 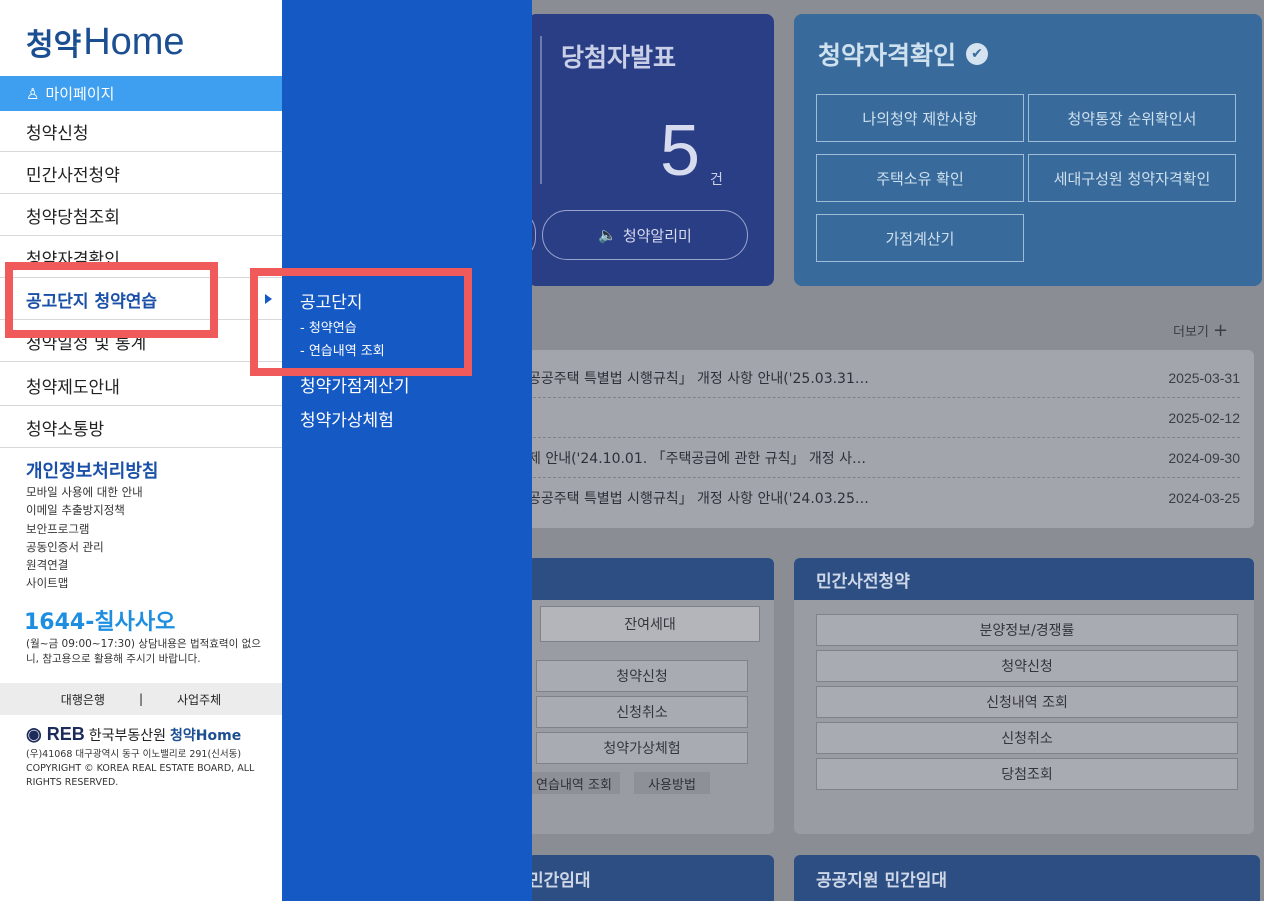 What do you see at coordinates (642, 748) in the screenshot?
I see `virtual-experience-button: 청약가상체험` at bounding box center [642, 748].